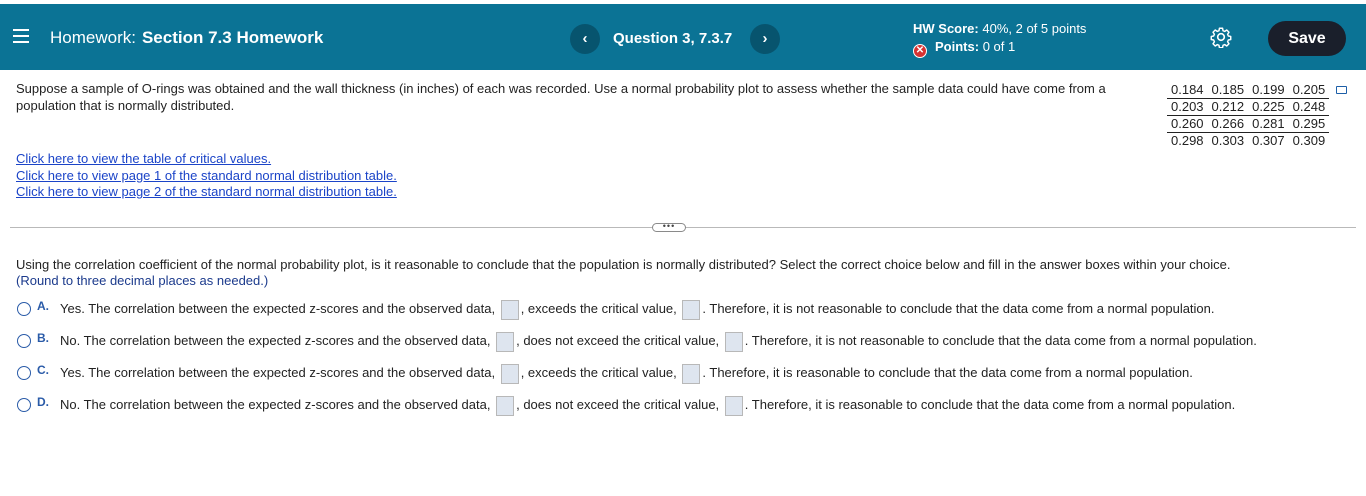  What do you see at coordinates (232, 37) in the screenshot?
I see `homework-title-name: Section 7.3 Homework` at bounding box center [232, 37].